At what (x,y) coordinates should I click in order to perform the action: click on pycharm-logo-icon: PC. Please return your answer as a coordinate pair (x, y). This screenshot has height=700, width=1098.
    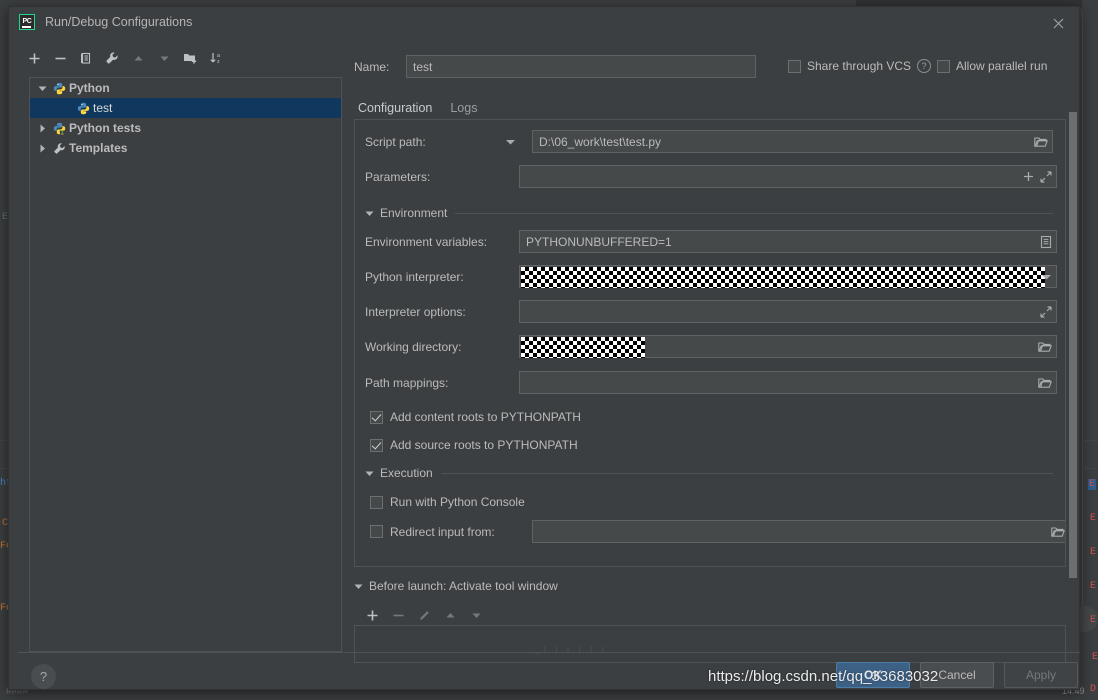
    Looking at the image, I should click on (27, 22).